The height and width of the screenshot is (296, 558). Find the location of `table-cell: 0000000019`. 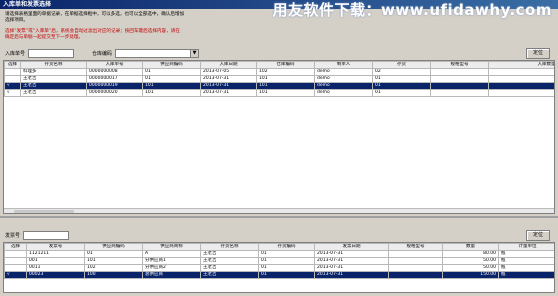

table-cell: 0000000019 is located at coordinates (114, 86).